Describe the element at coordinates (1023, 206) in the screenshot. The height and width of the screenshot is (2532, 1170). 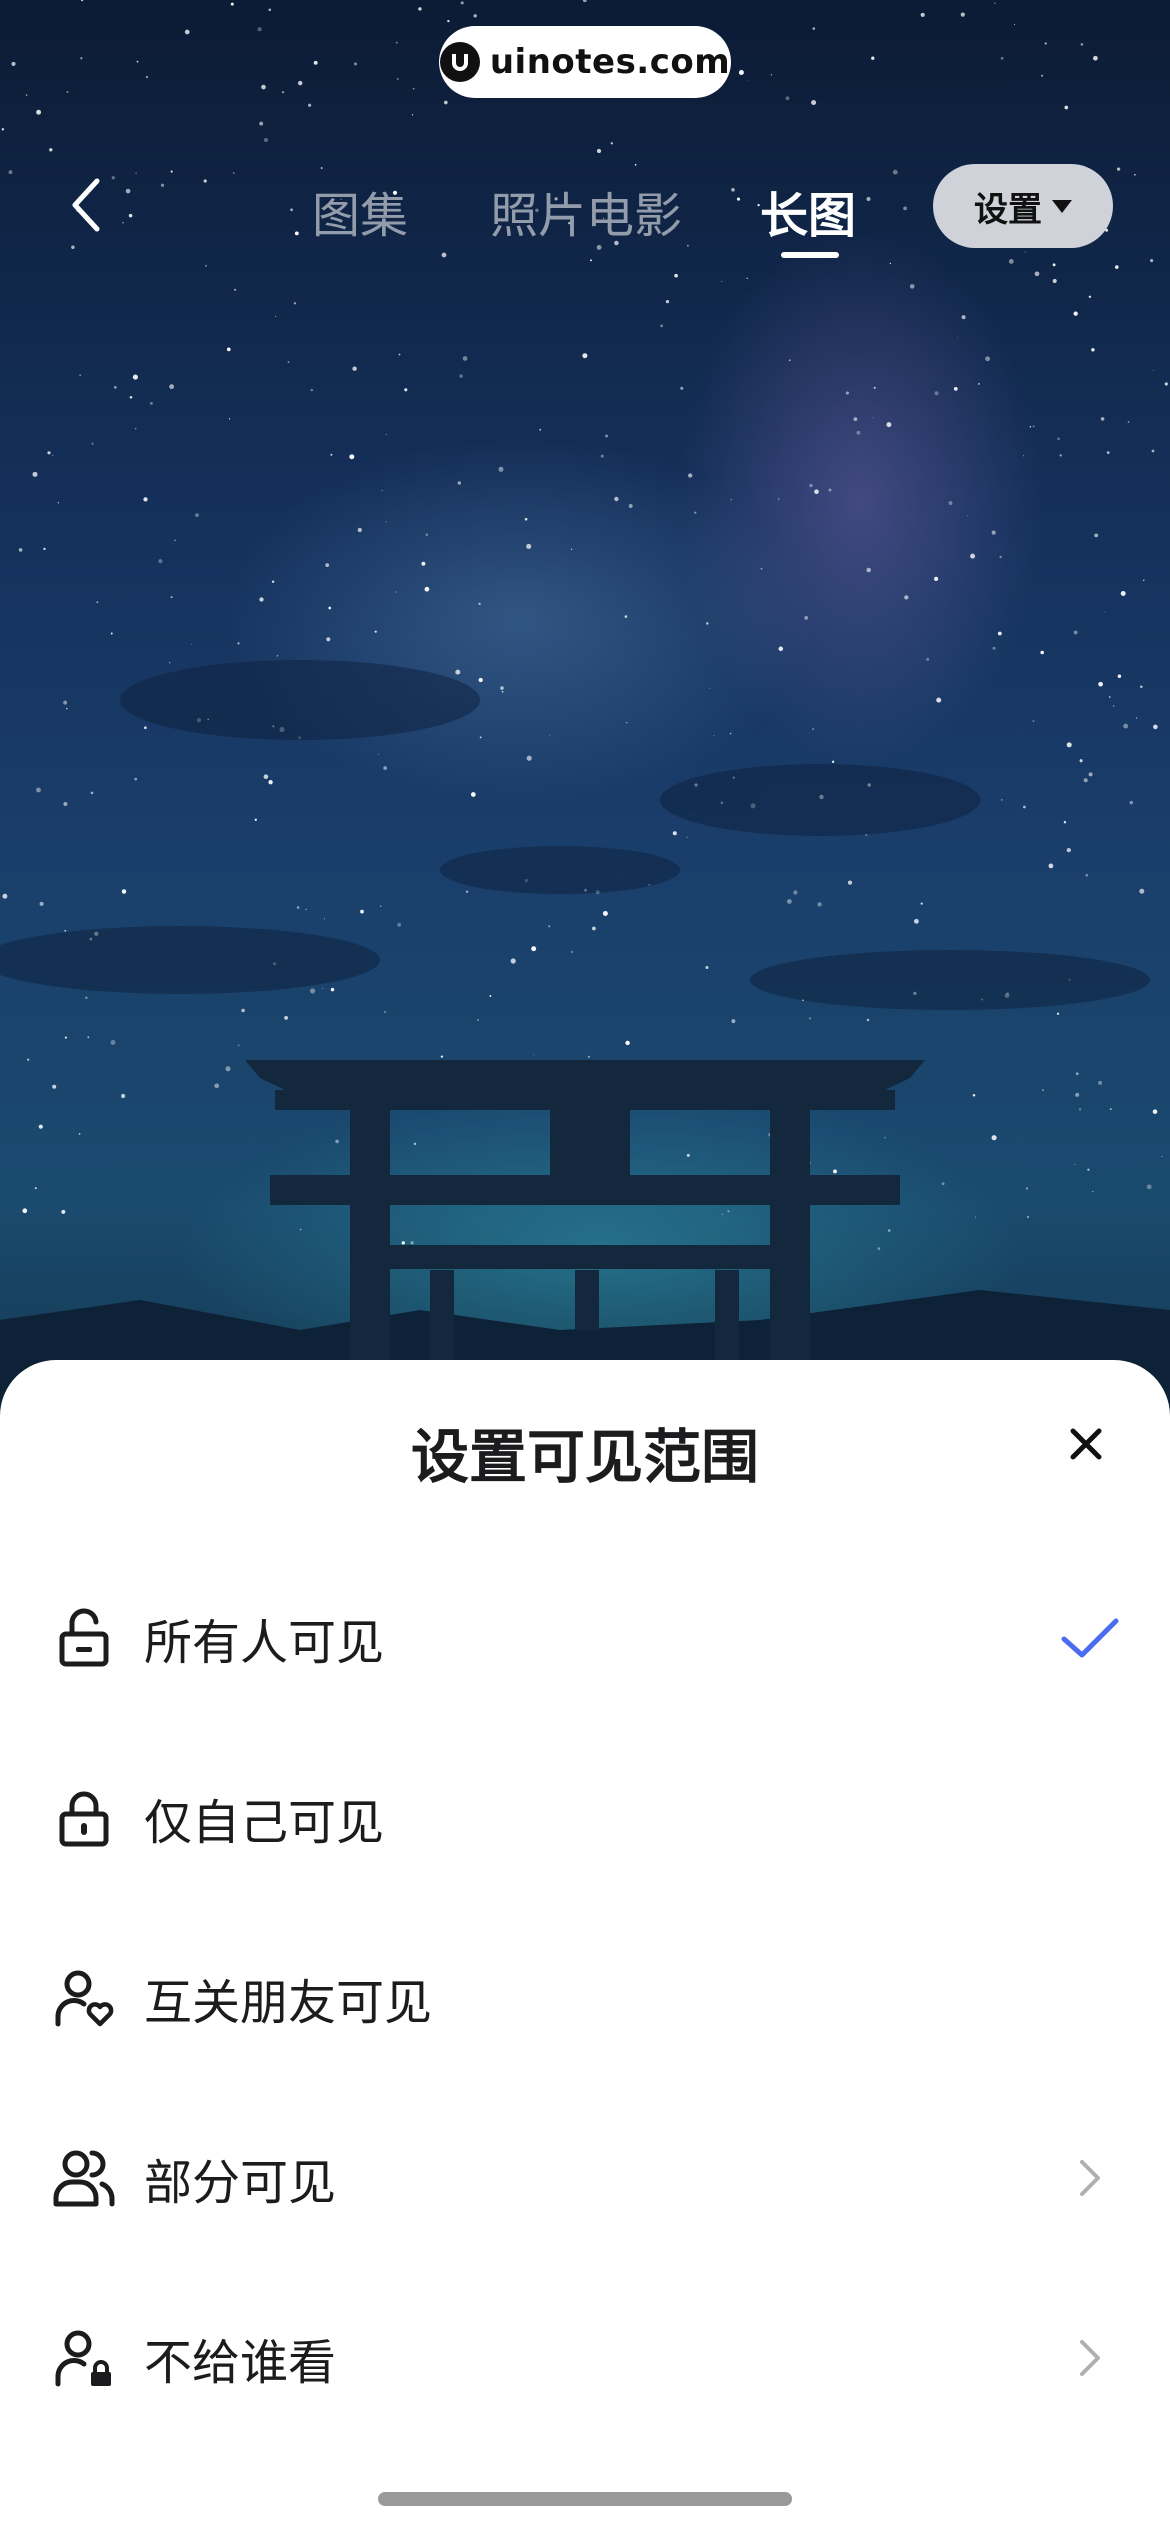
I see `settings-dropdown-button: 设置` at that location.